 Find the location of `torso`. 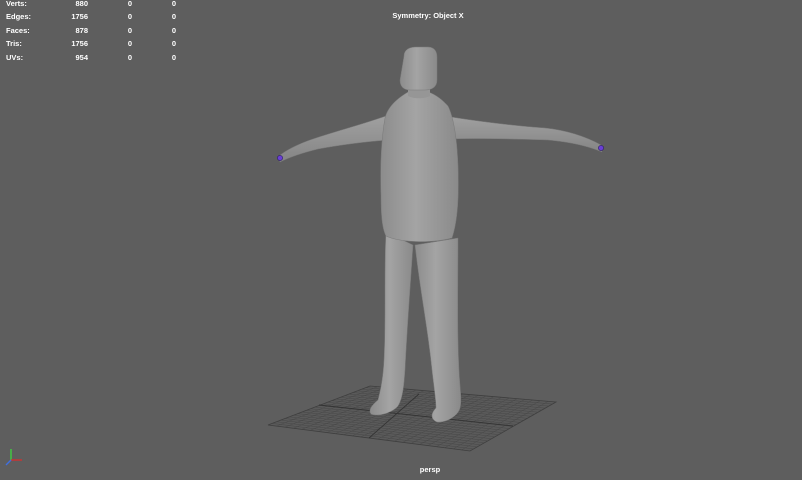

torso is located at coordinates (419, 166).